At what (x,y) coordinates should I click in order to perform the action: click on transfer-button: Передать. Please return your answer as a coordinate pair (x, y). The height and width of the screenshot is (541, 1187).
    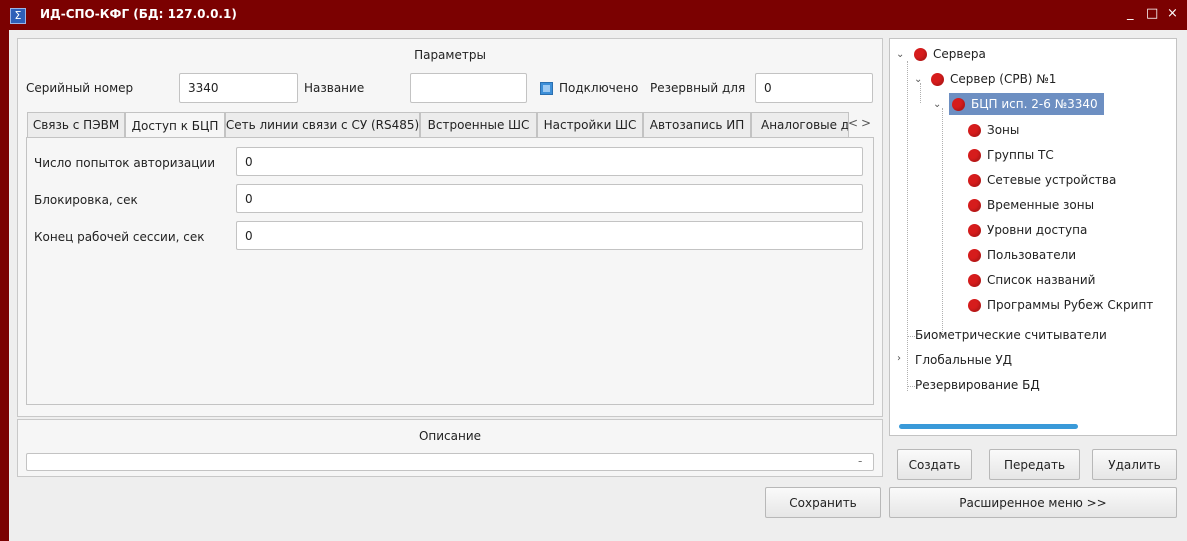
    Looking at the image, I should click on (1034, 464).